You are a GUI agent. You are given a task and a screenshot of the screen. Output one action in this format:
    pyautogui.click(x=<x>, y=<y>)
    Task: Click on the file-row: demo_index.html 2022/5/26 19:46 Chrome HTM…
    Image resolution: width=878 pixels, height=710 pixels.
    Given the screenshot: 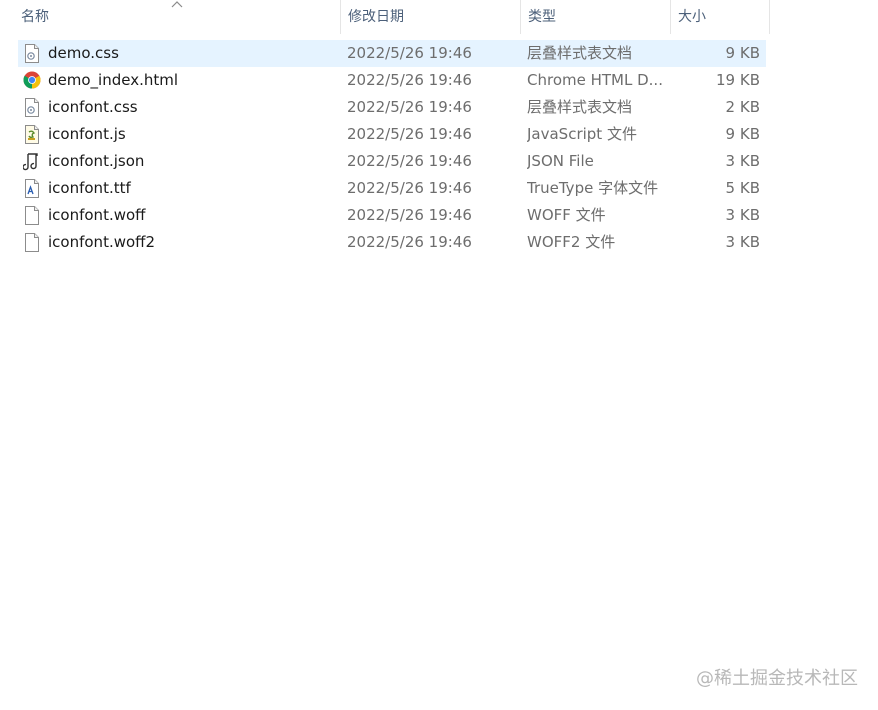 What is the action you would take?
    pyautogui.click(x=392, y=80)
    